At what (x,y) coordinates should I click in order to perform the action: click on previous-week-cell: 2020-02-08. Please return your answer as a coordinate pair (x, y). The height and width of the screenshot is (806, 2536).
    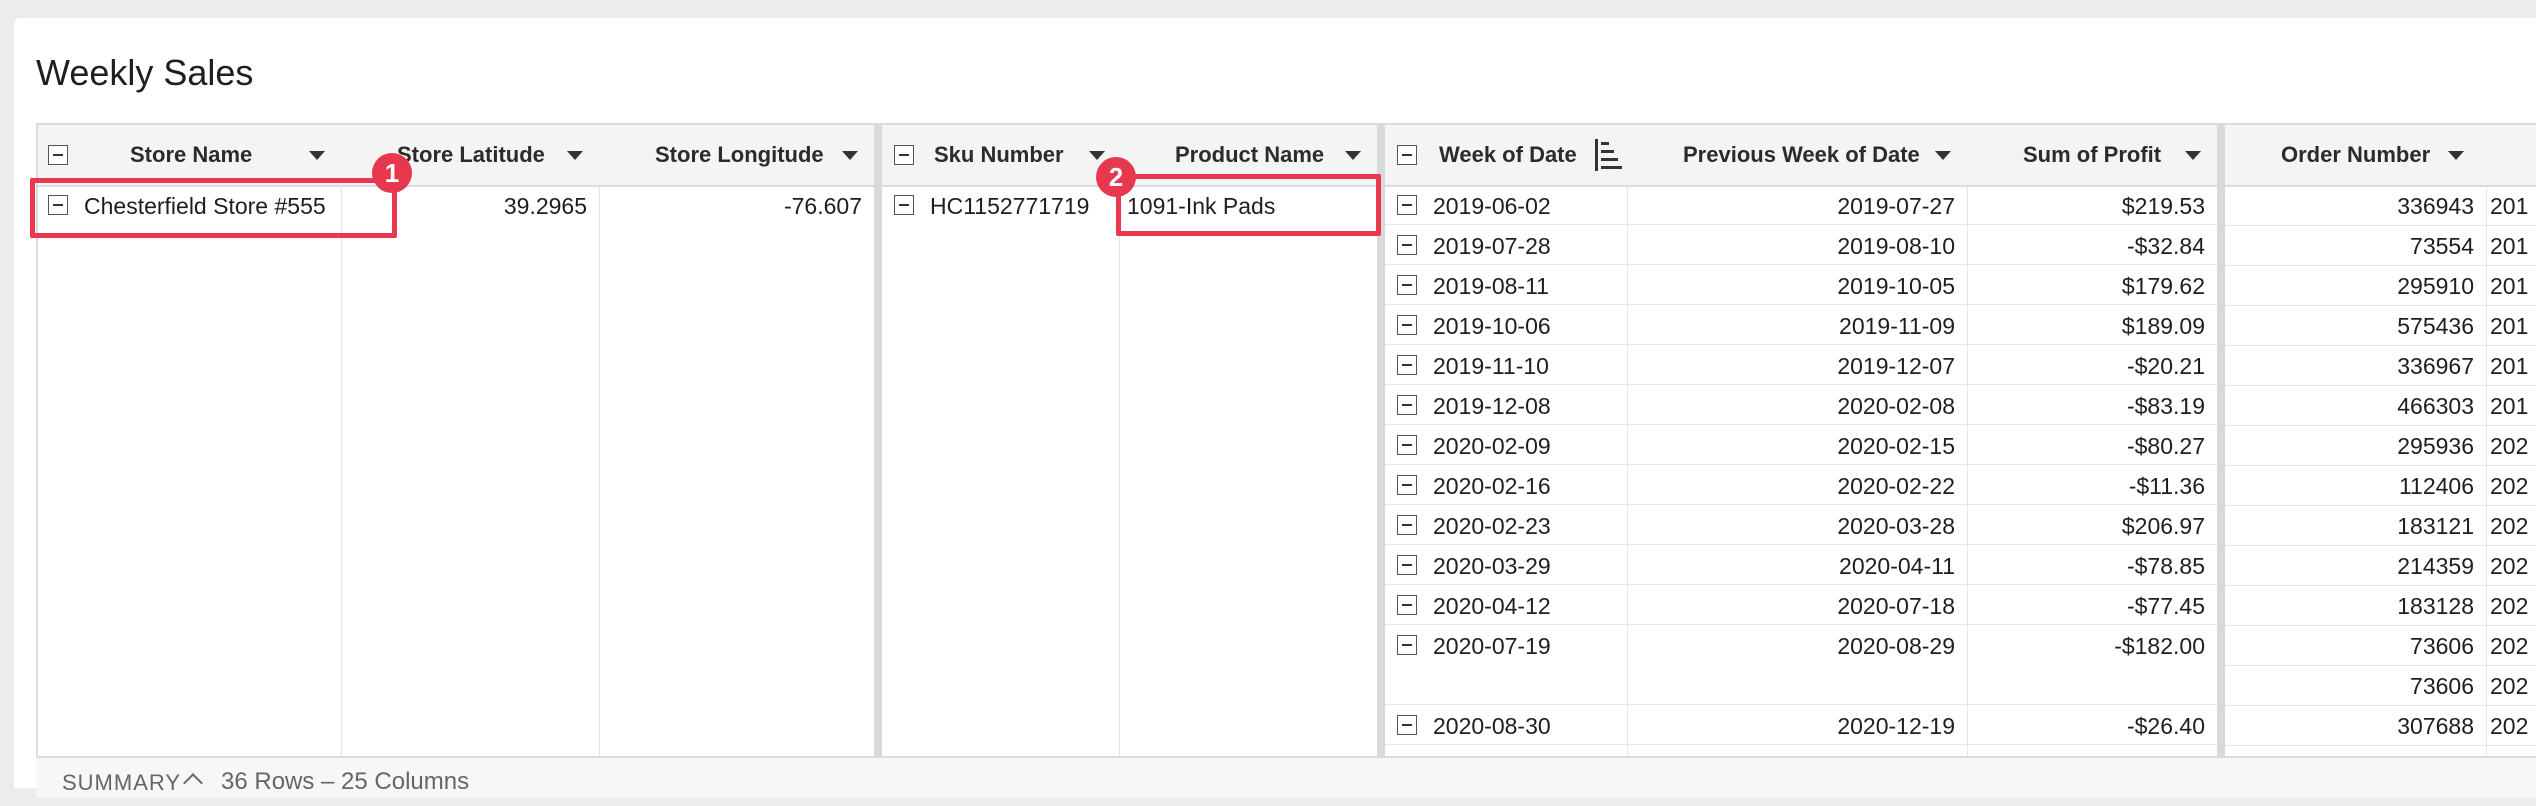
    Looking at the image, I should click on (1797, 405).